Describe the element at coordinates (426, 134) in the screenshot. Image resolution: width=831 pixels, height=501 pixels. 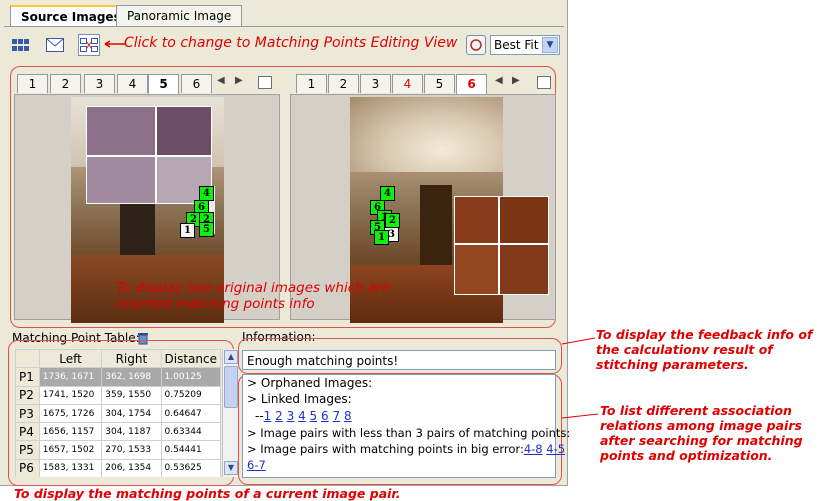
I see `right-image-ceiling` at that location.